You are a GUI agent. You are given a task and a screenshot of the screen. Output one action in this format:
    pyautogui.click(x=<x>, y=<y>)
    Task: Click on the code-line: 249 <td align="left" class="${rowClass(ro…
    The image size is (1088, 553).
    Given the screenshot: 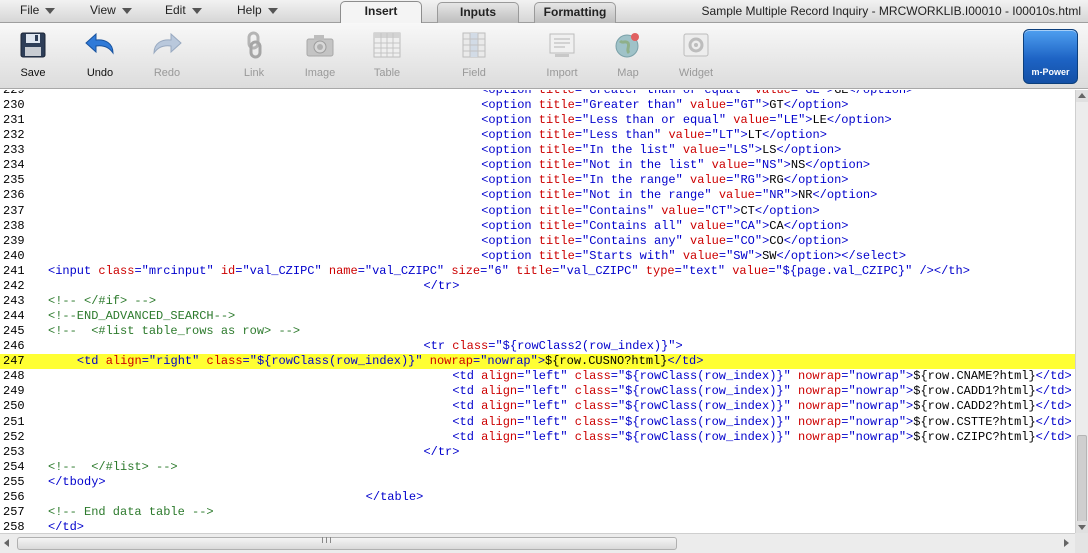 What is the action you would take?
    pyautogui.click(x=537, y=391)
    